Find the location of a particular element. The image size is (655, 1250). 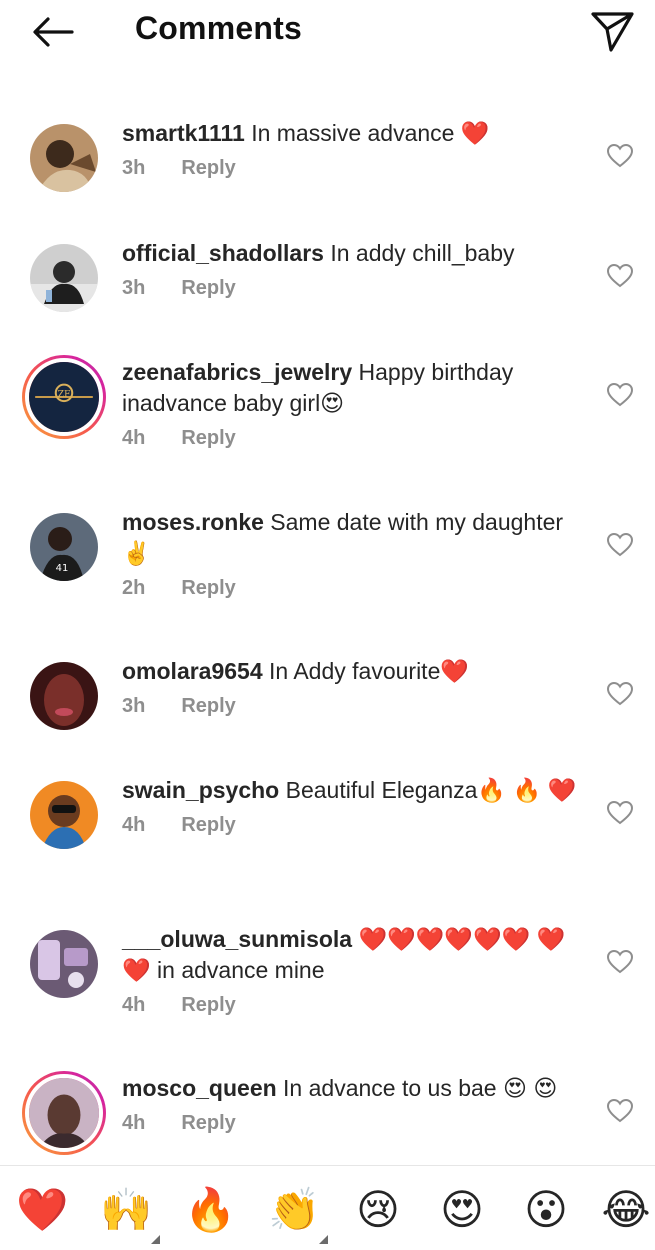

comment-text: Beautiful Eleganza🔥 🔥 ❤️ is located at coordinates (431, 790).